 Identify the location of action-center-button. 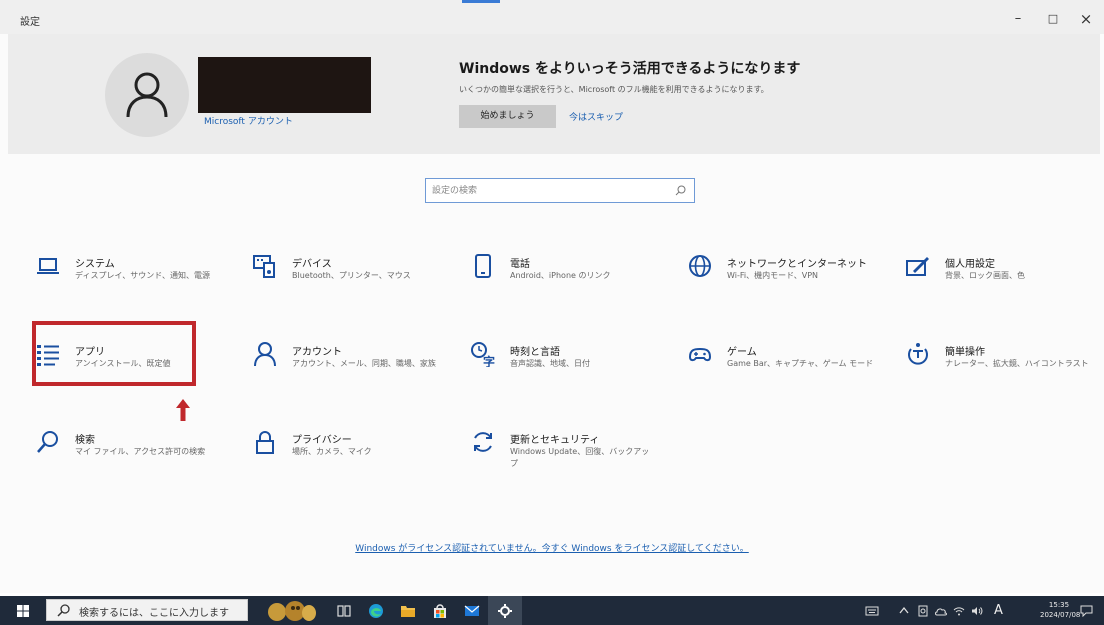
(1086, 610).